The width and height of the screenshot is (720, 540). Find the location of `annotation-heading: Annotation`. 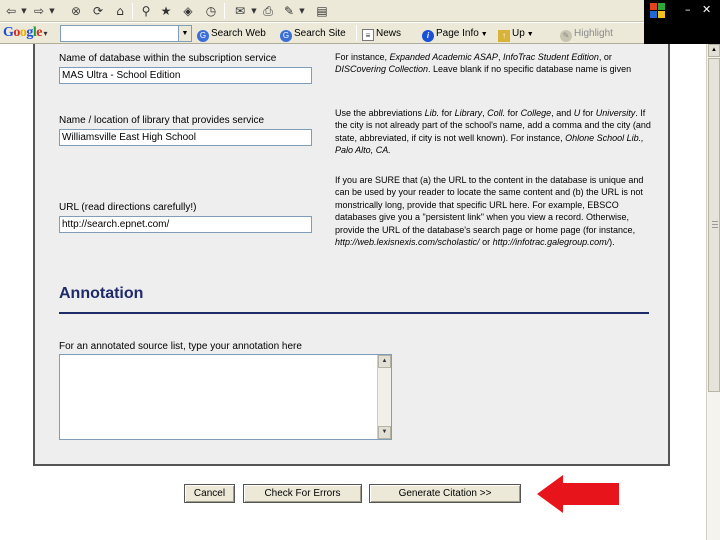

annotation-heading: Annotation is located at coordinates (101, 293).